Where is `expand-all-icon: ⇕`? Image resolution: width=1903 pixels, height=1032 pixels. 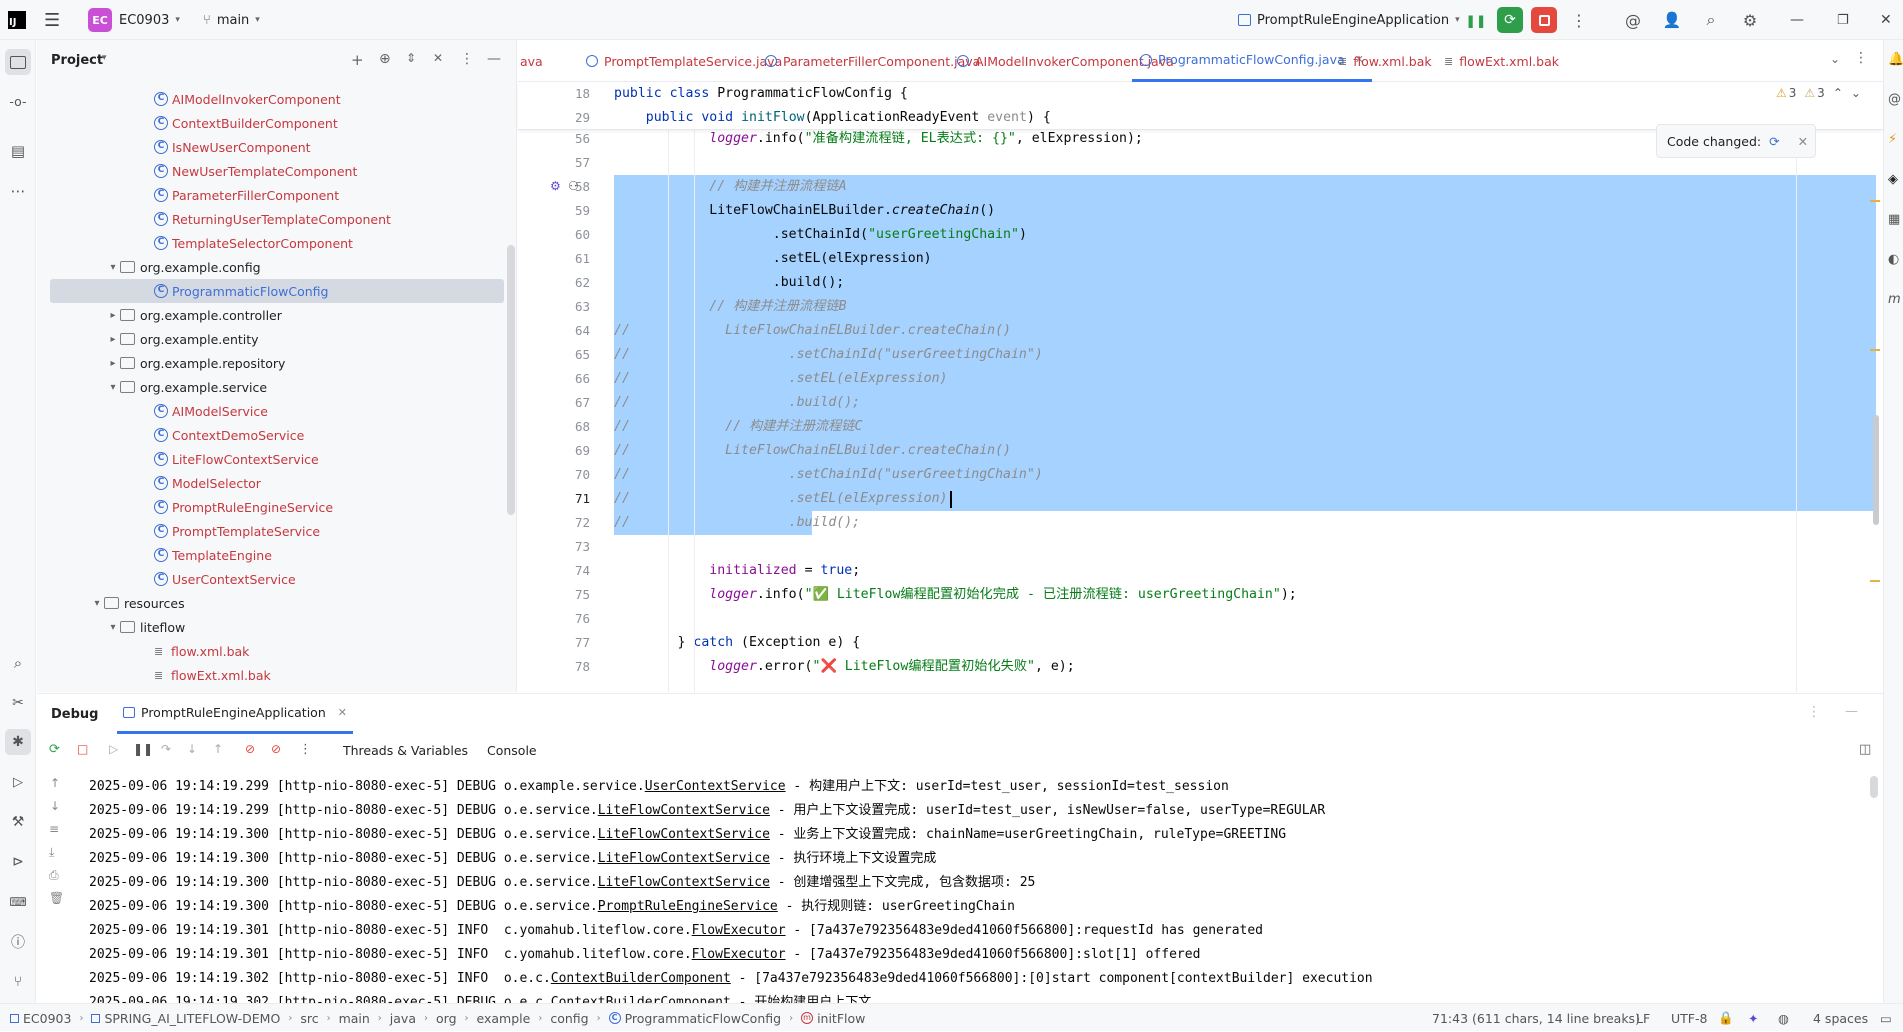
expand-all-icon: ⇕ is located at coordinates (411, 58).